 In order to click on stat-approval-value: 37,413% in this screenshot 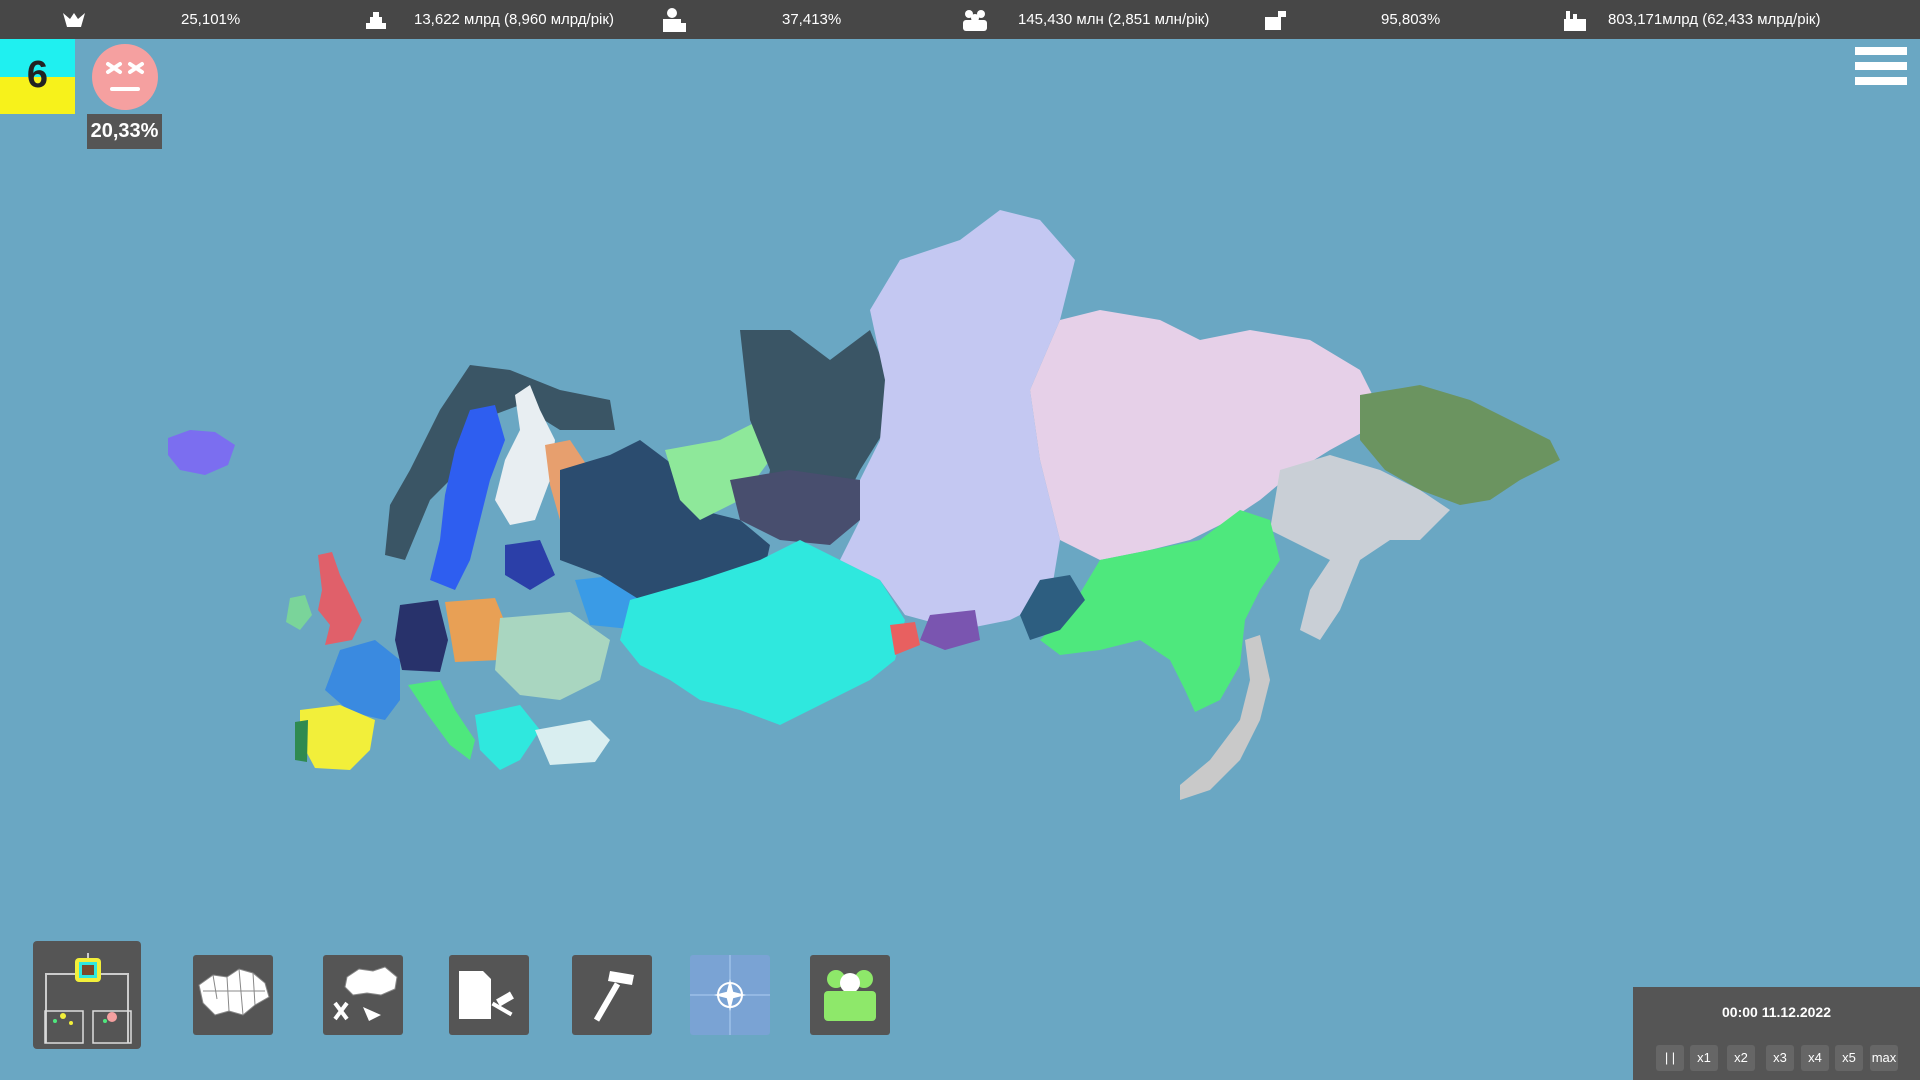, I will do `click(812, 19)`.